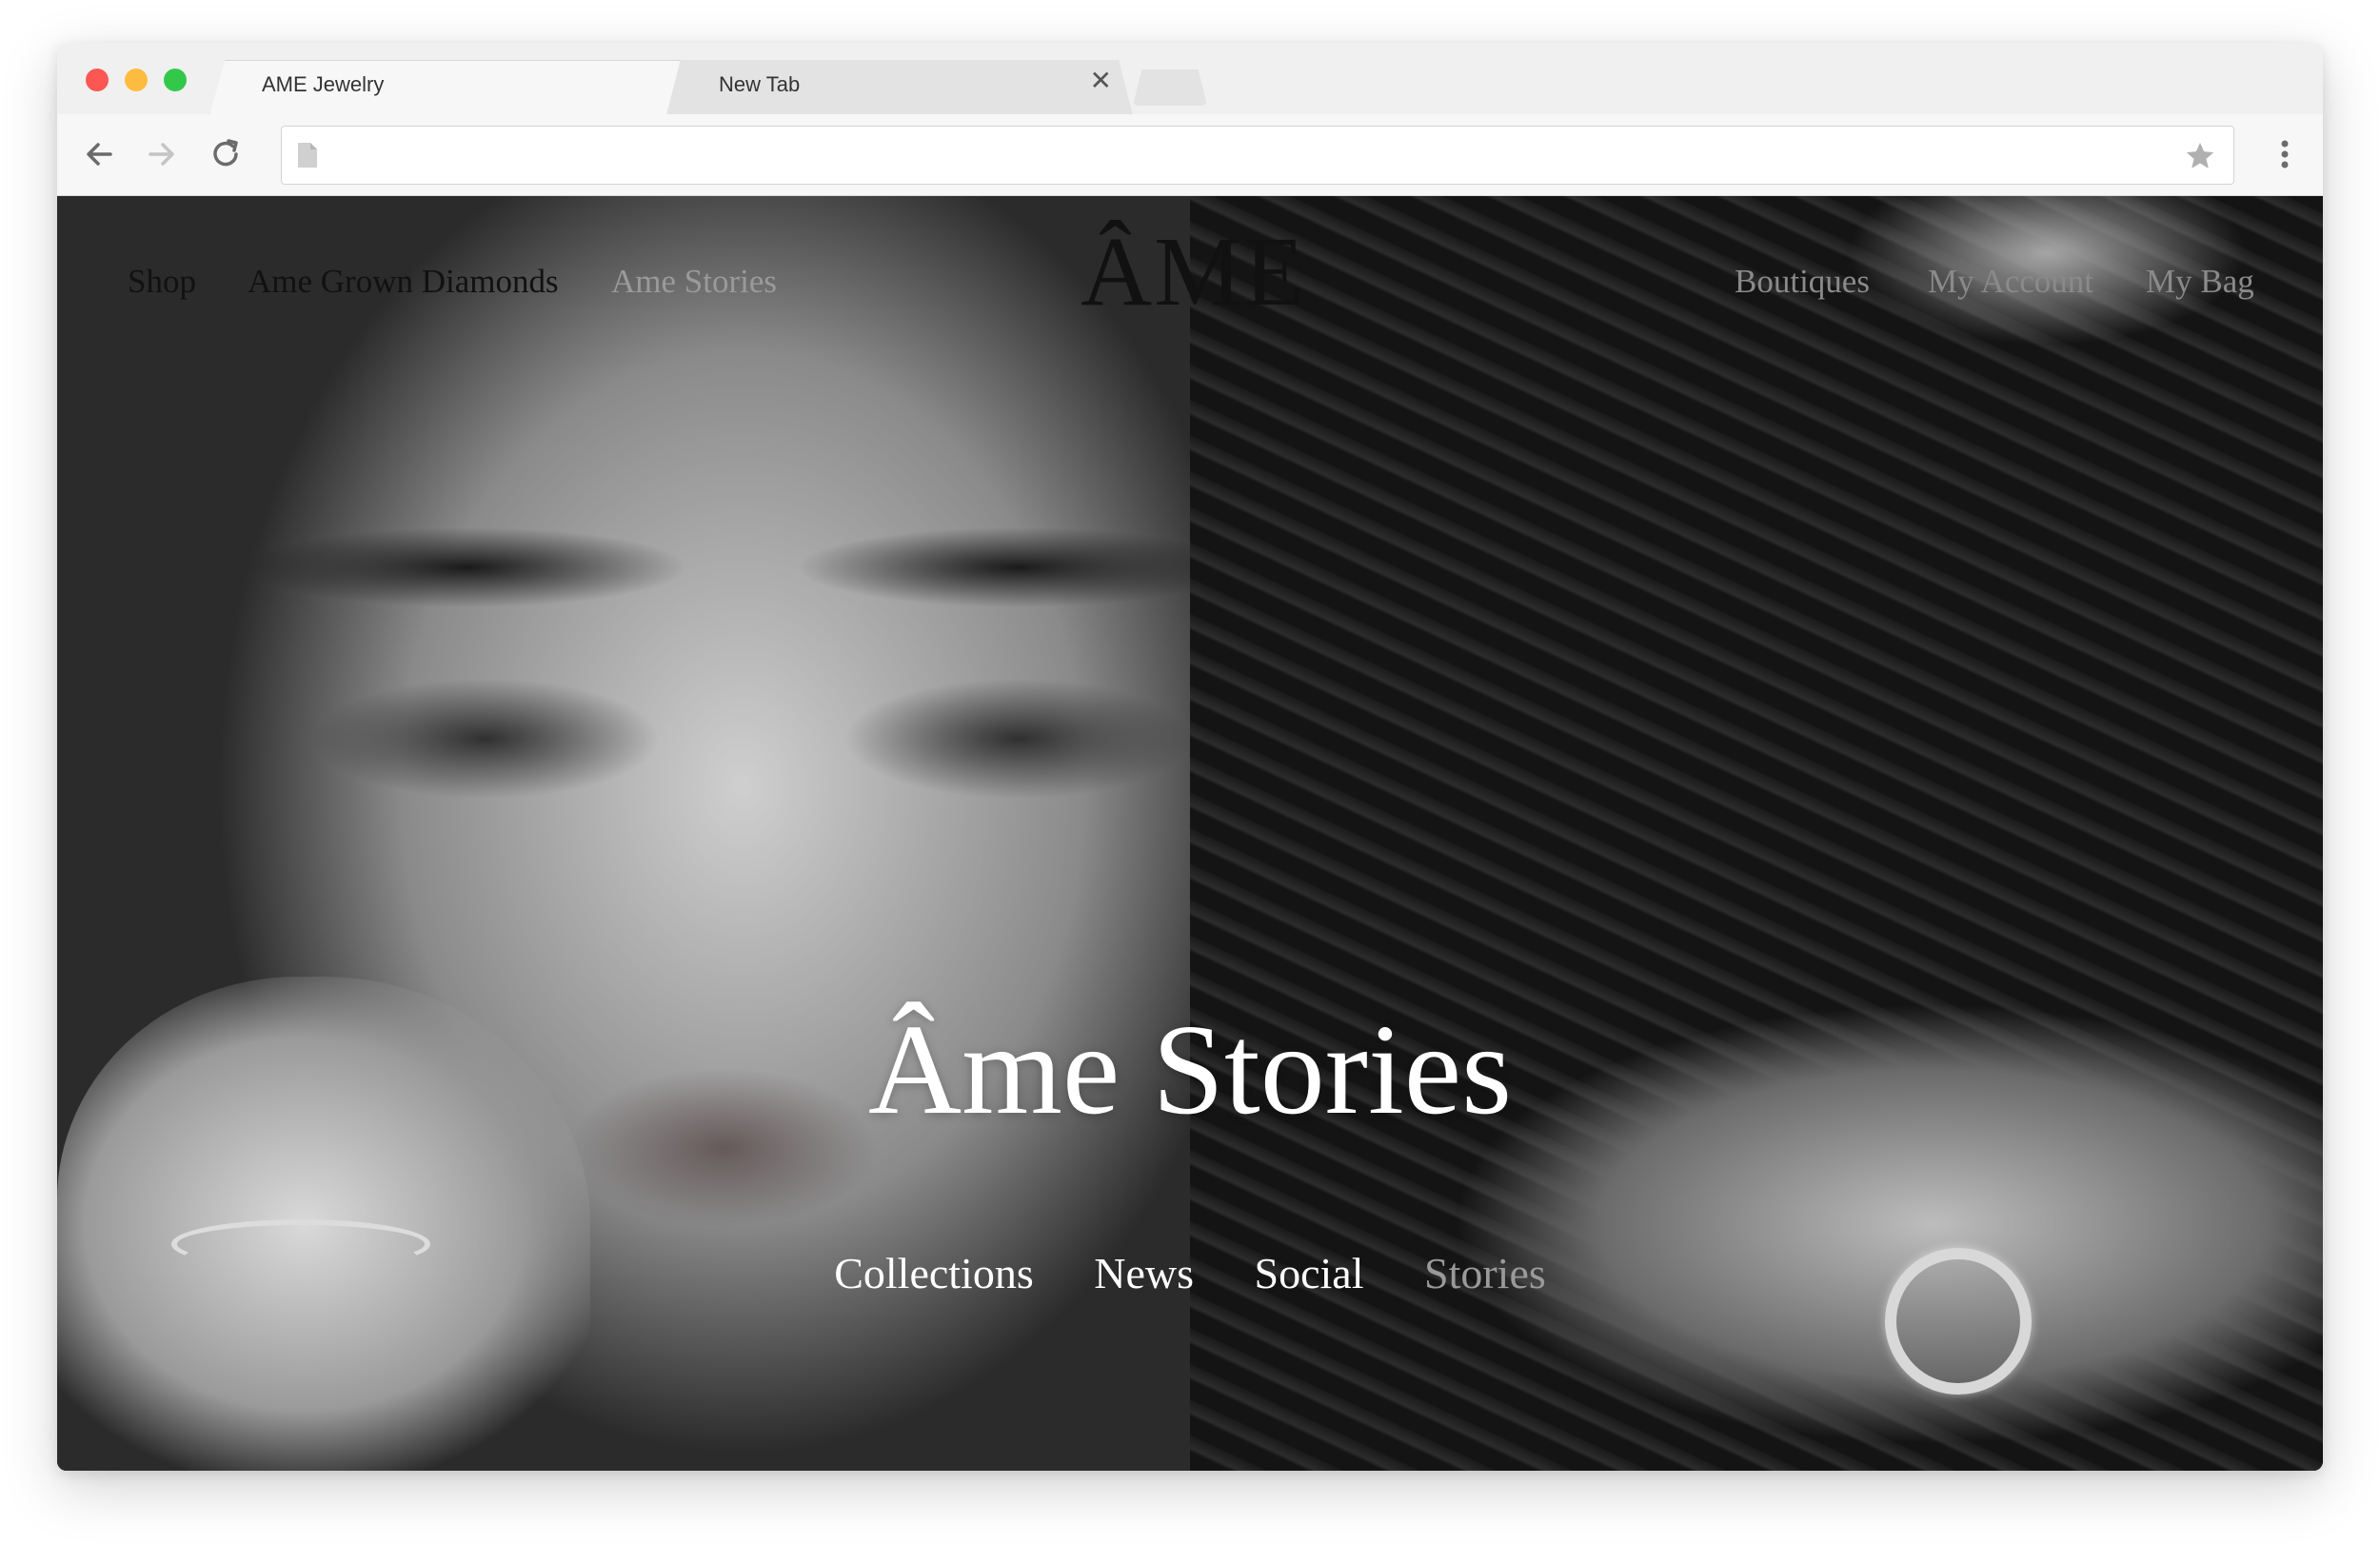 The width and height of the screenshot is (2380, 1544). Describe the element at coordinates (760, 84) in the screenshot. I see `tab-title: New Tab` at that location.